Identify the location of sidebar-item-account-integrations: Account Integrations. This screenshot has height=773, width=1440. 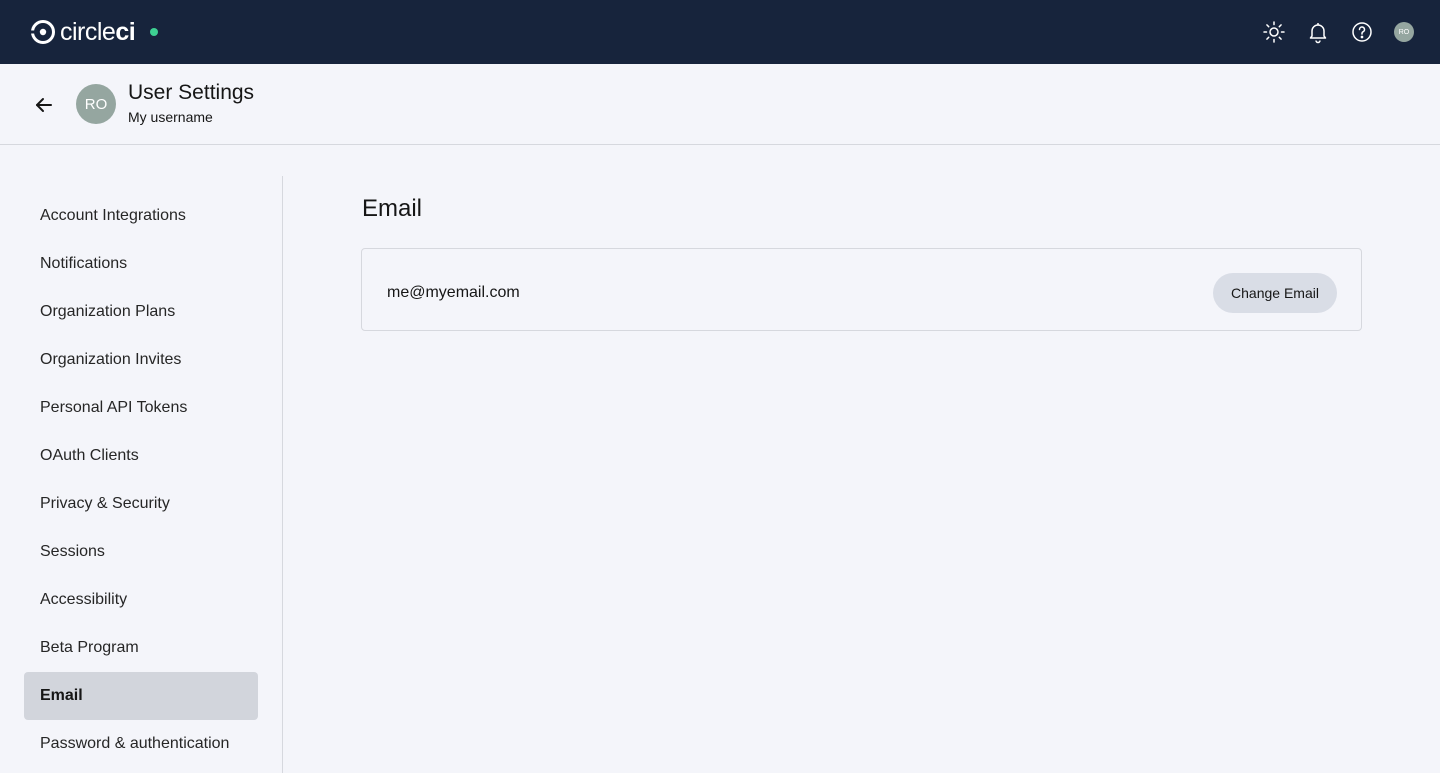
(141, 216).